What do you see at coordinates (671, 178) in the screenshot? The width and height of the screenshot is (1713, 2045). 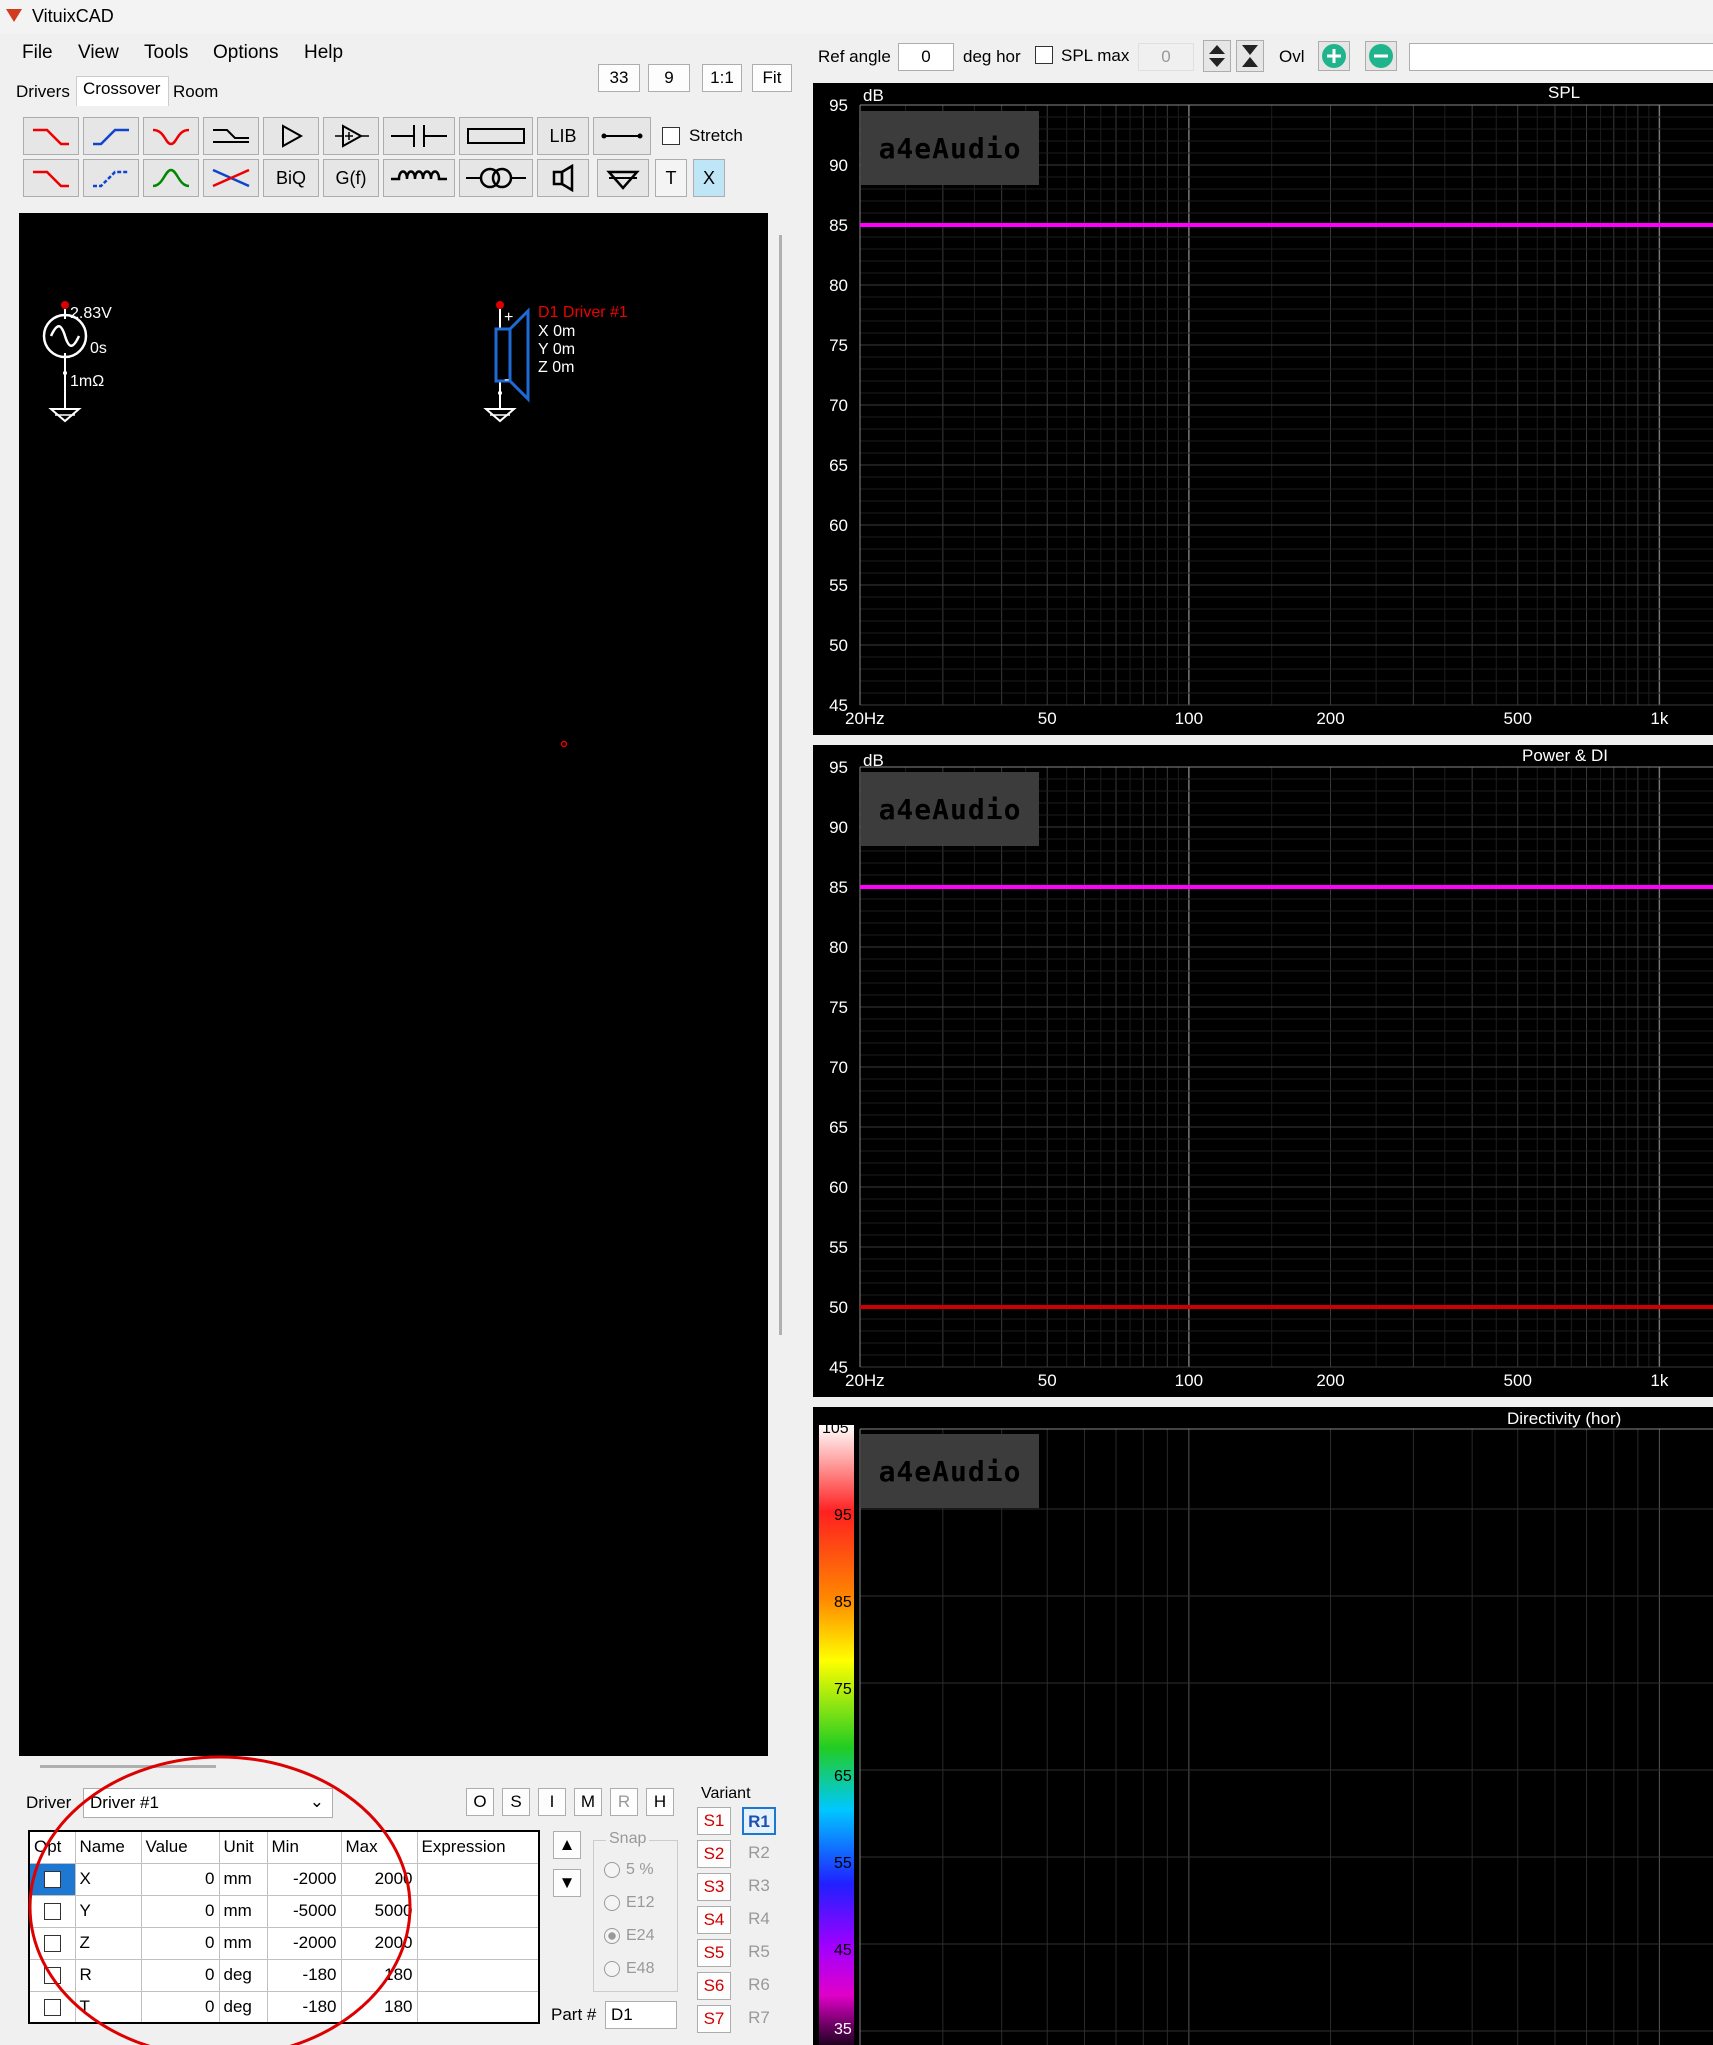 I see `text-tool: T` at bounding box center [671, 178].